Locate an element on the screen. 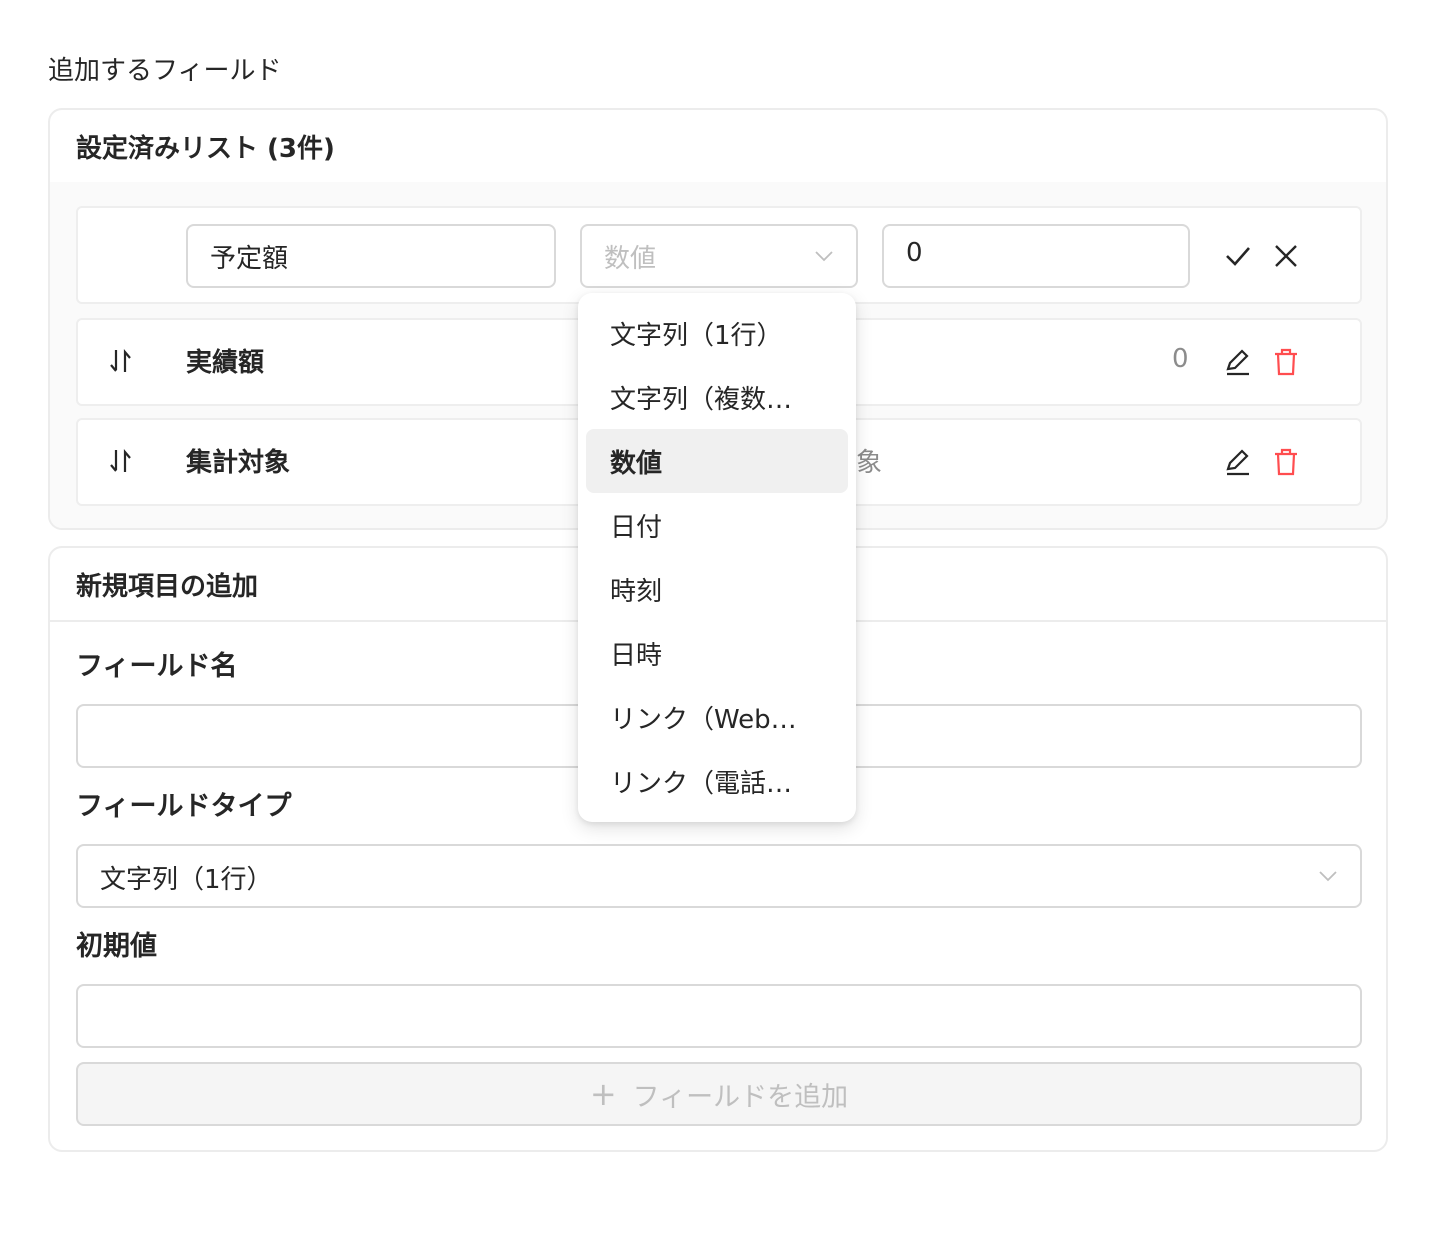  edit-type-placeholder: 数値 is located at coordinates (630, 259).